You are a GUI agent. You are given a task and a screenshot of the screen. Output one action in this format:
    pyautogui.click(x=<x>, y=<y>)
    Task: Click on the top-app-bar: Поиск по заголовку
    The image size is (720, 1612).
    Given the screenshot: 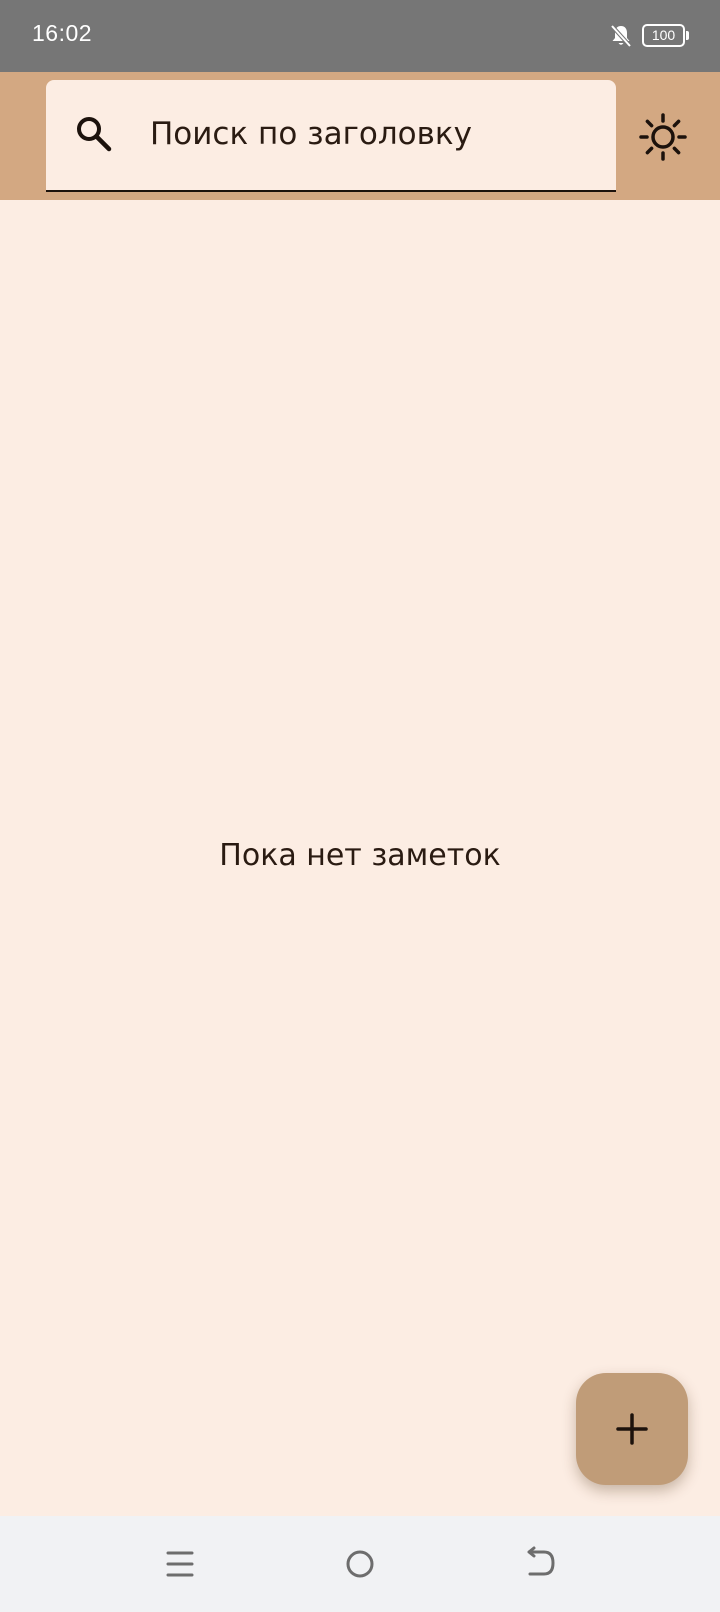 What is the action you would take?
    pyautogui.click(x=360, y=136)
    